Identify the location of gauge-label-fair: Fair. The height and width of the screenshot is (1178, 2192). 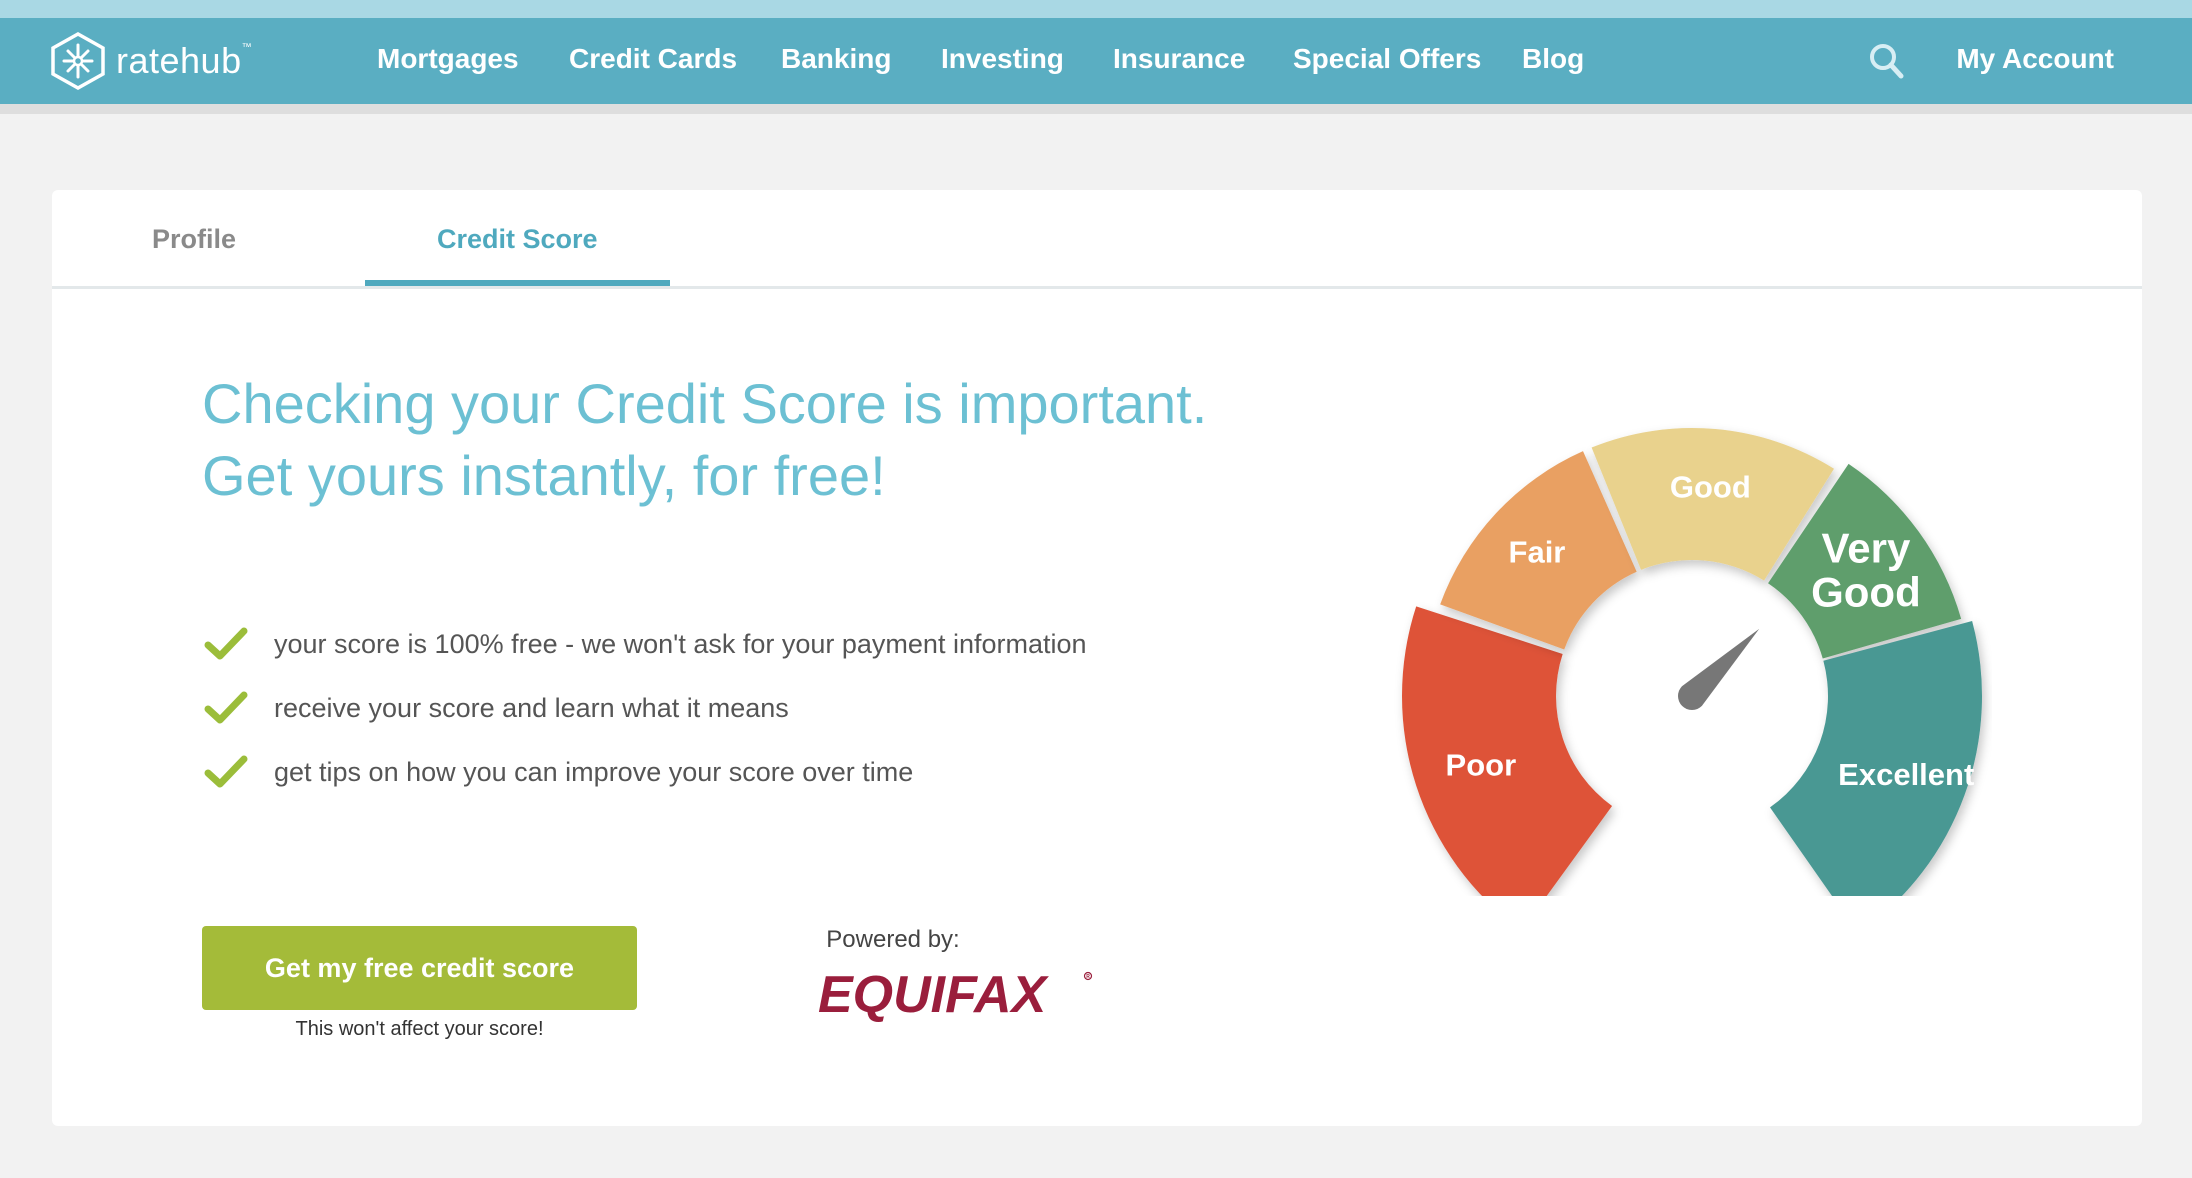
(1537, 551).